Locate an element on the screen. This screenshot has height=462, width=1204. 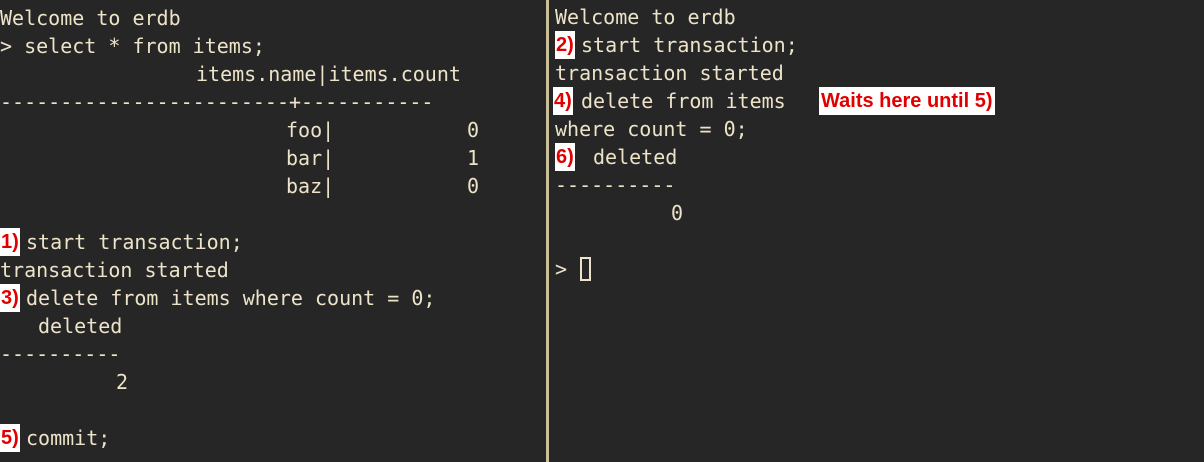
wait-annotation: Waits here until 5) is located at coordinates (907, 101).